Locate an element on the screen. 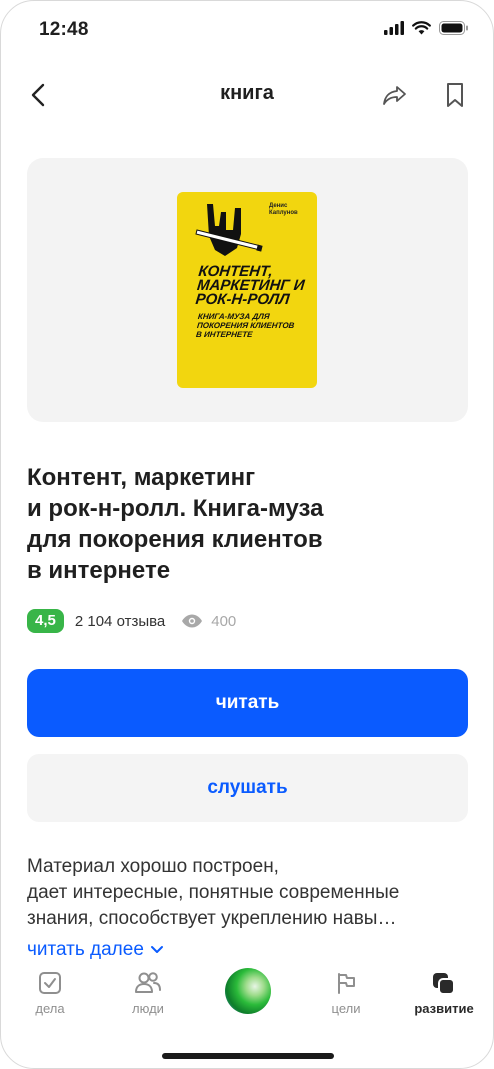  eye-icon is located at coordinates (192, 621).